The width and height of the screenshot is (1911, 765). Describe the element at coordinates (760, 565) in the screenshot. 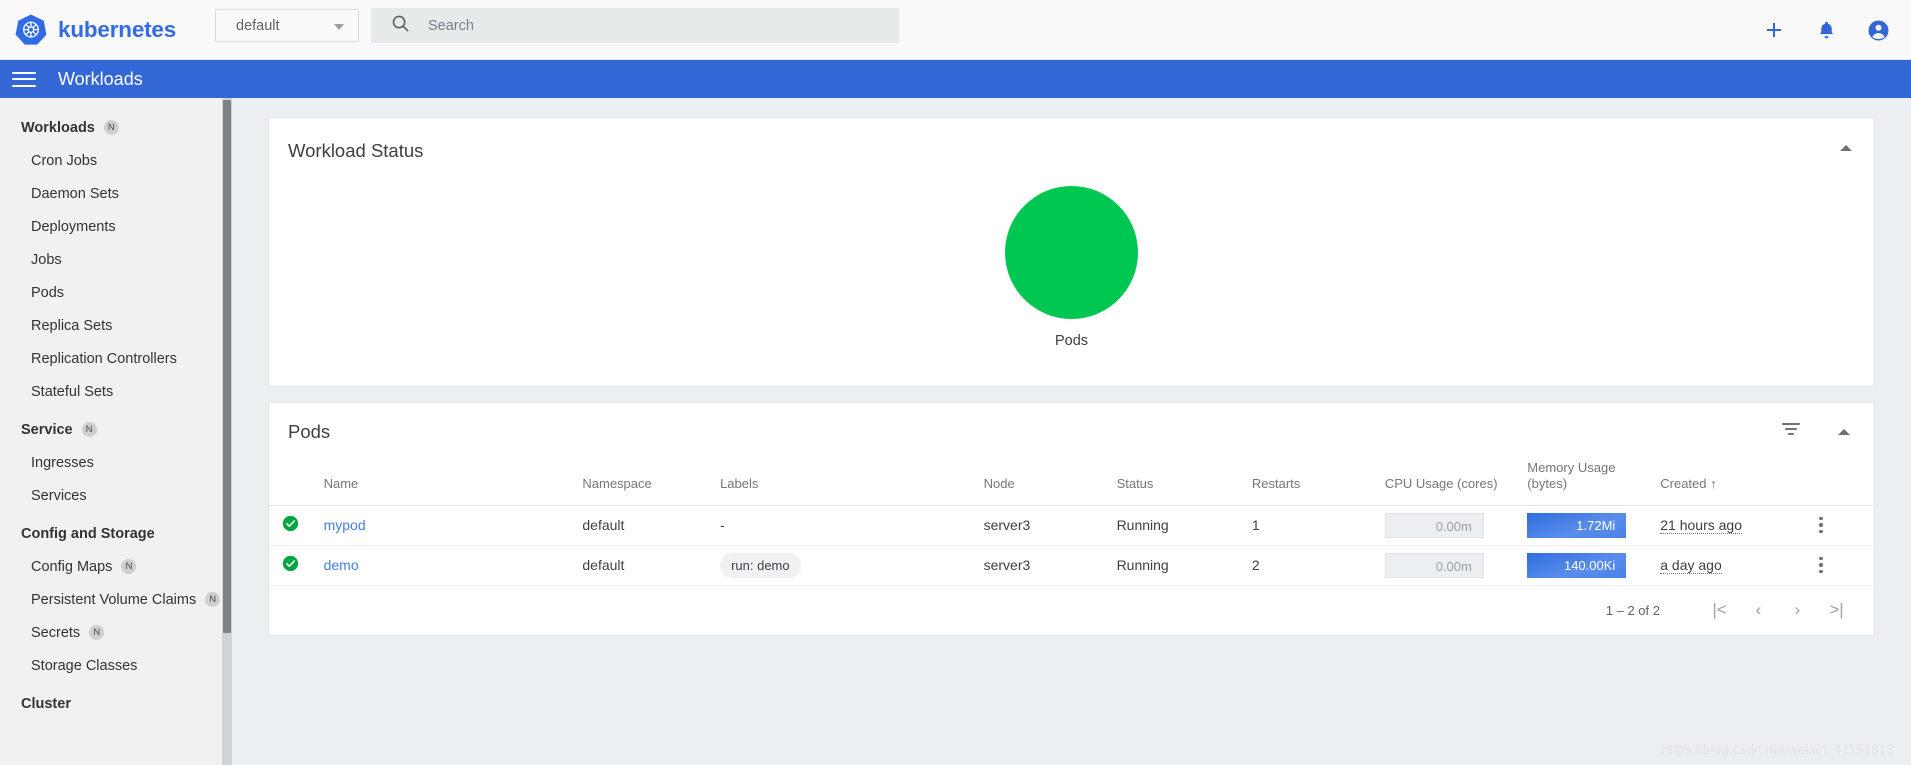

I see `label-chip: run: demo` at that location.